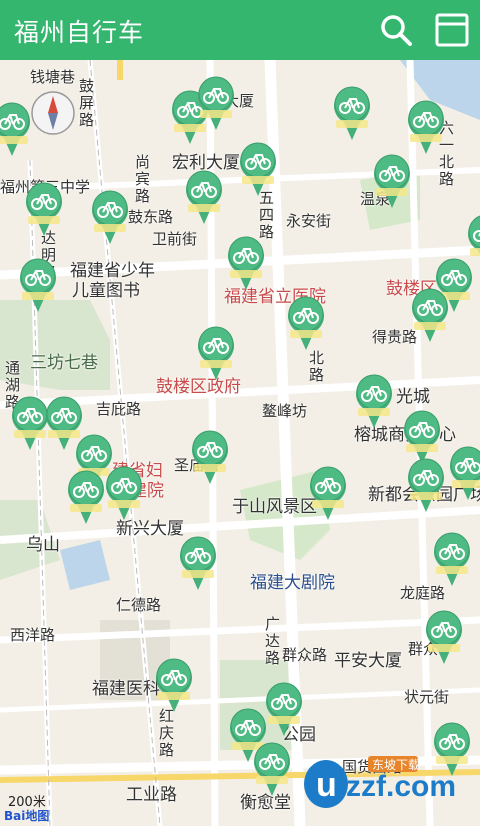 Image resolution: width=480 pixels, height=826 pixels. I want to click on road-label: 吉庇路, so click(119, 409).